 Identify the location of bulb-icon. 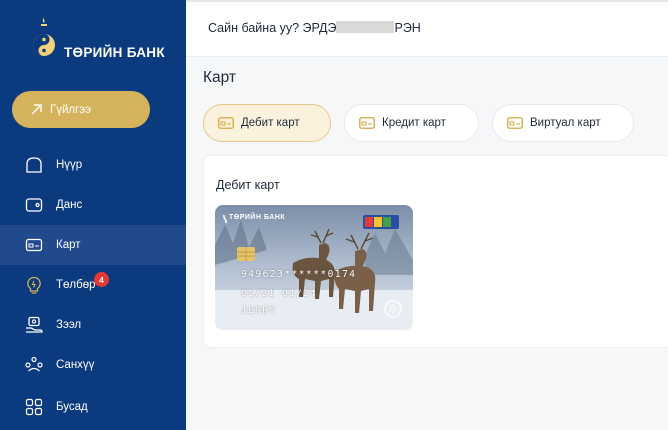
(34, 285).